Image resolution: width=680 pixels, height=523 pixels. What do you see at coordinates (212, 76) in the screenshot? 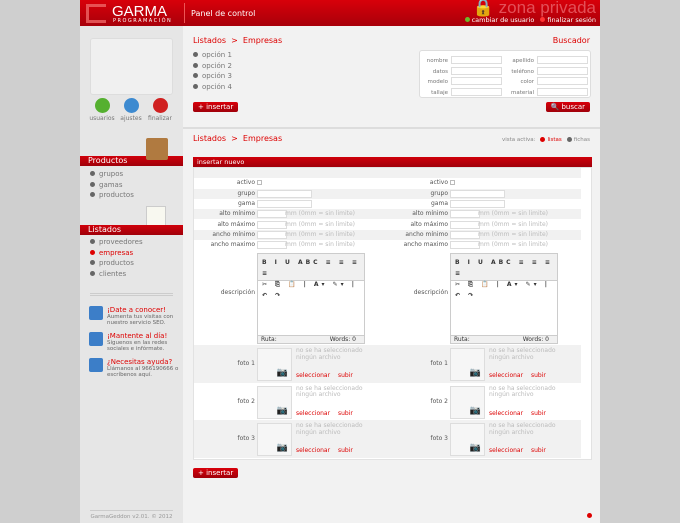
I see `option-3: opción 3` at bounding box center [212, 76].